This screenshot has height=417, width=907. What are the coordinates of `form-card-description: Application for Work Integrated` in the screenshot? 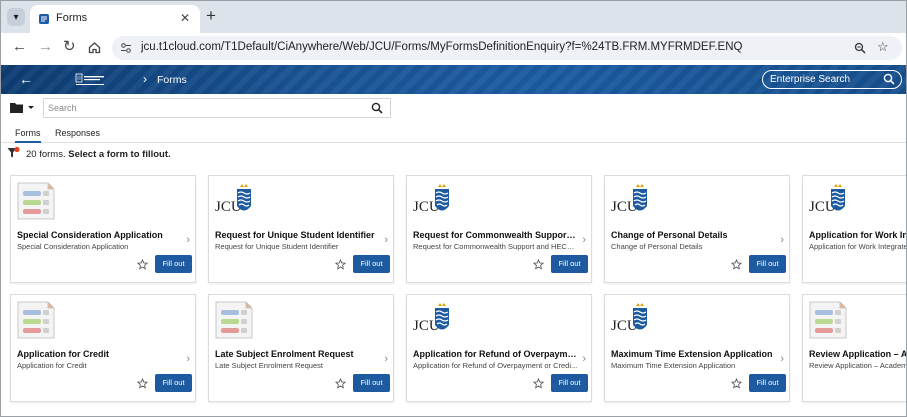 It's located at (858, 246).